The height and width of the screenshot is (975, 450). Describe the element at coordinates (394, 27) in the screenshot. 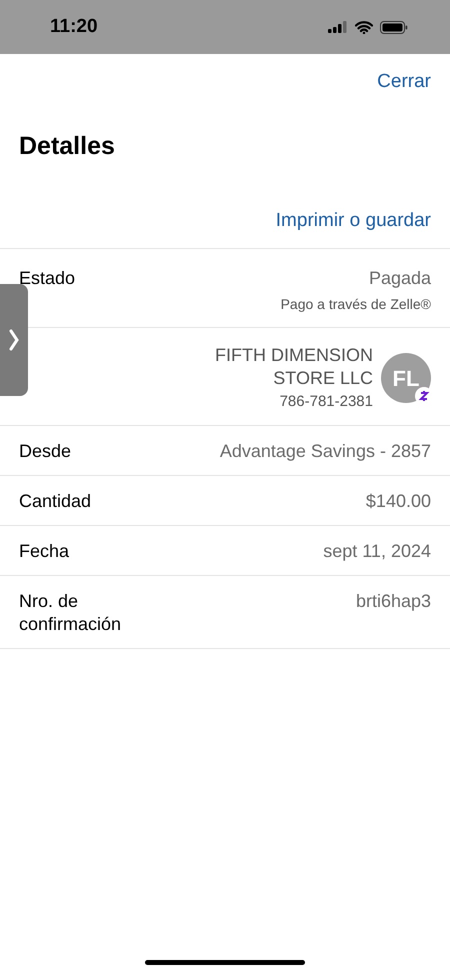

I see `battery-icon` at that location.